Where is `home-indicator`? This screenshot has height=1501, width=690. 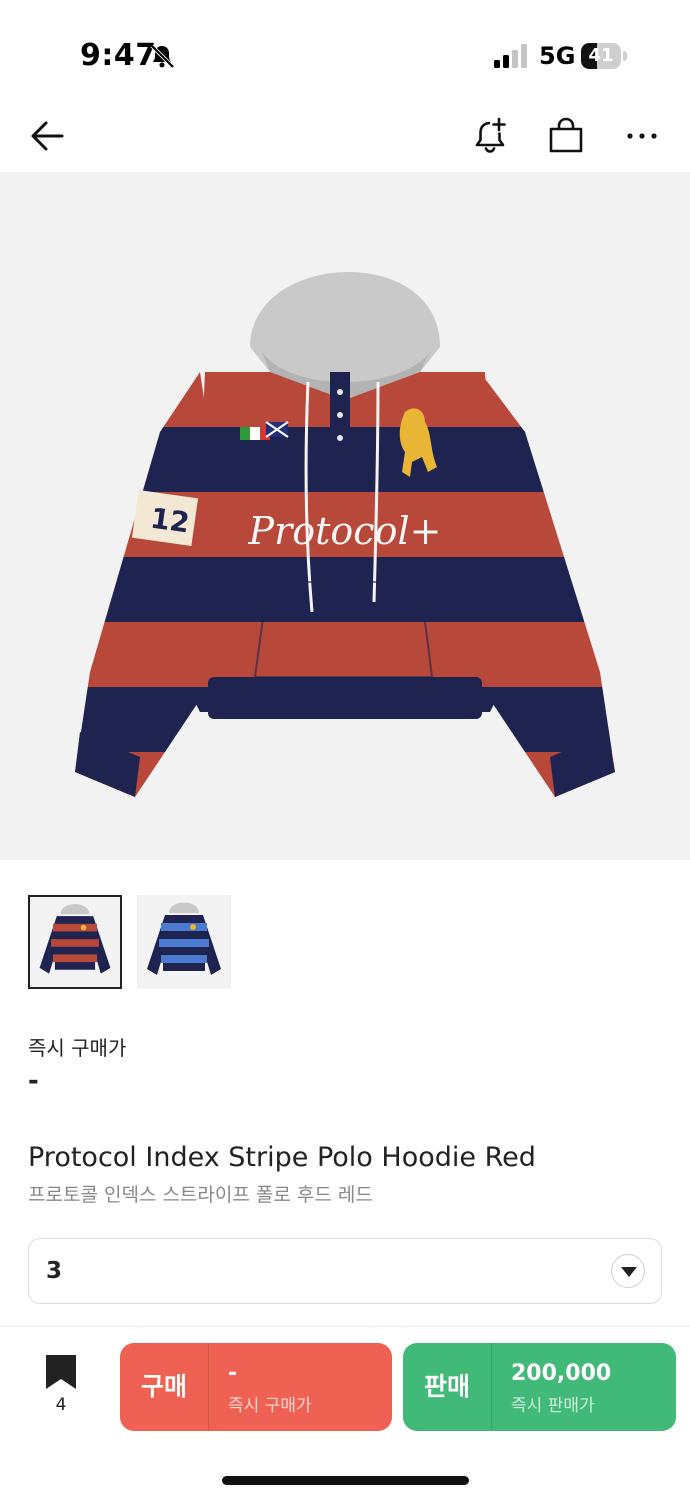
home-indicator is located at coordinates (345, 1480).